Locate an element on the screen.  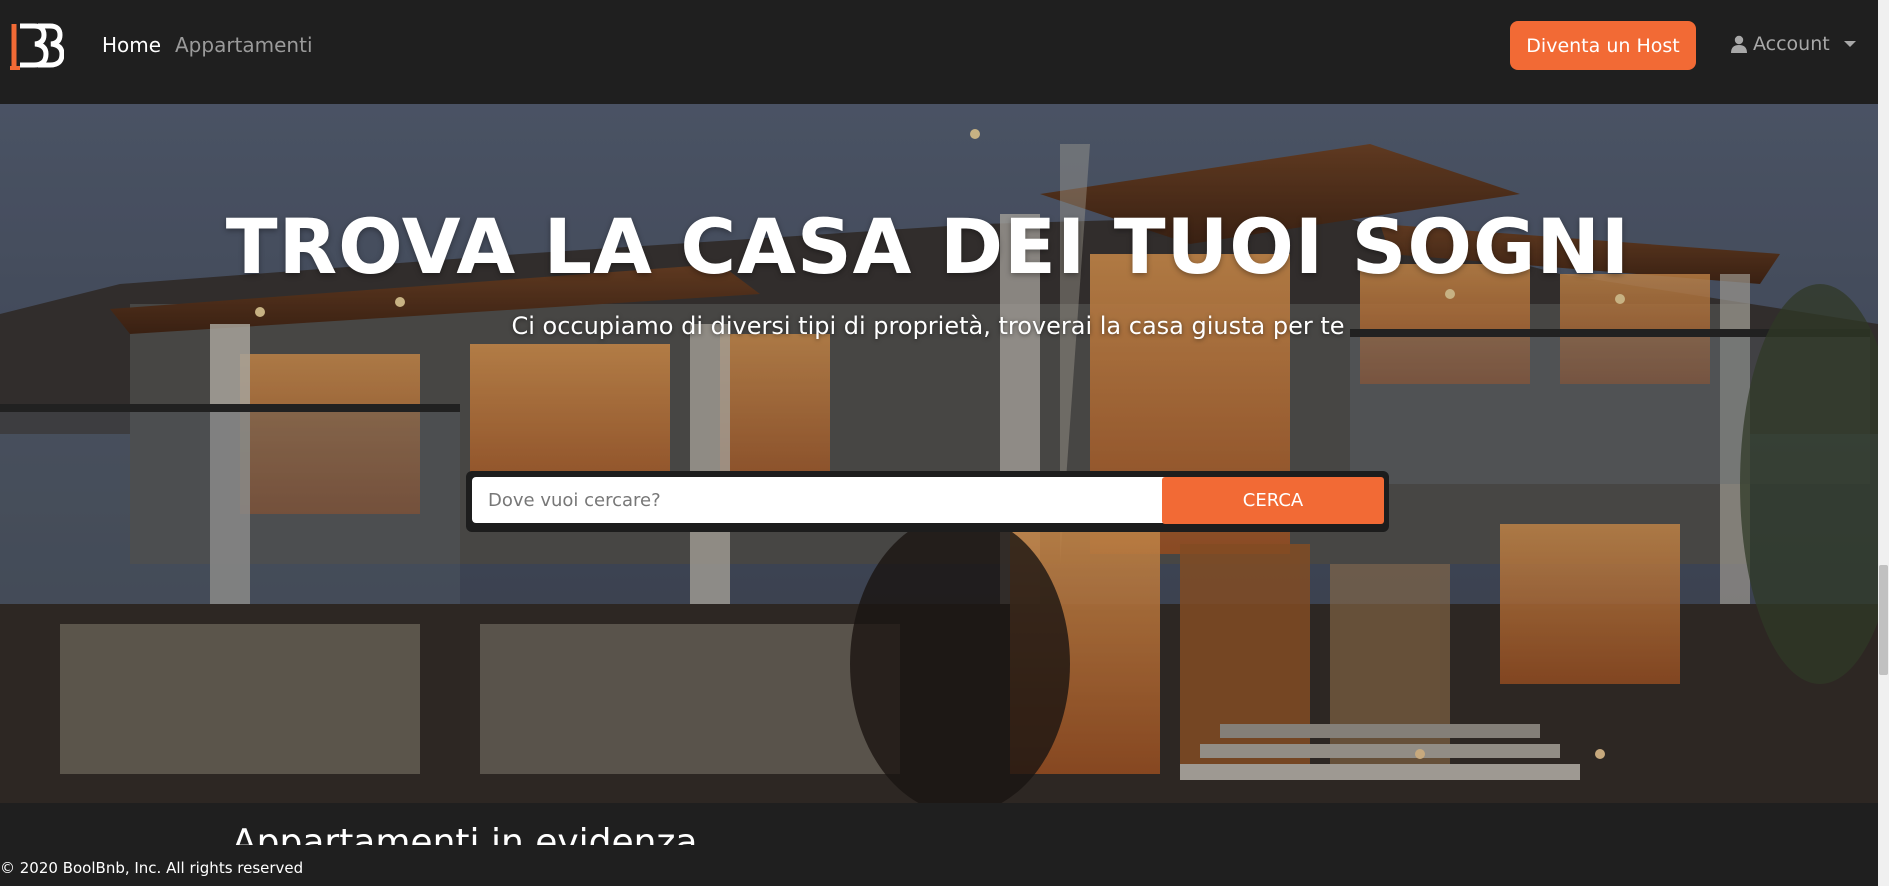
account-dropdown: Account is located at coordinates (1793, 44).